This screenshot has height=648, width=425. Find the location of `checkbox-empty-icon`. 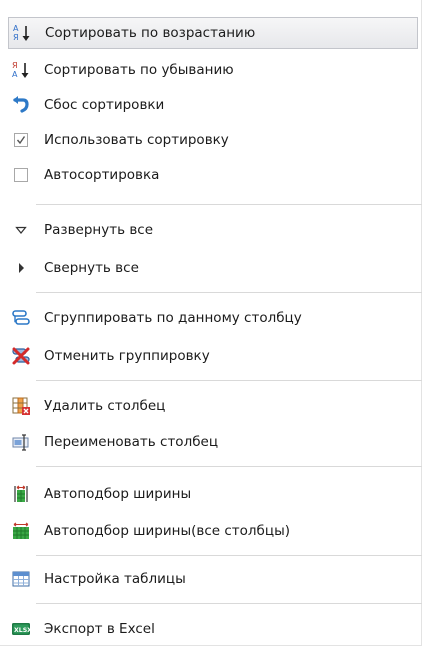

checkbox-empty-icon is located at coordinates (21, 175).